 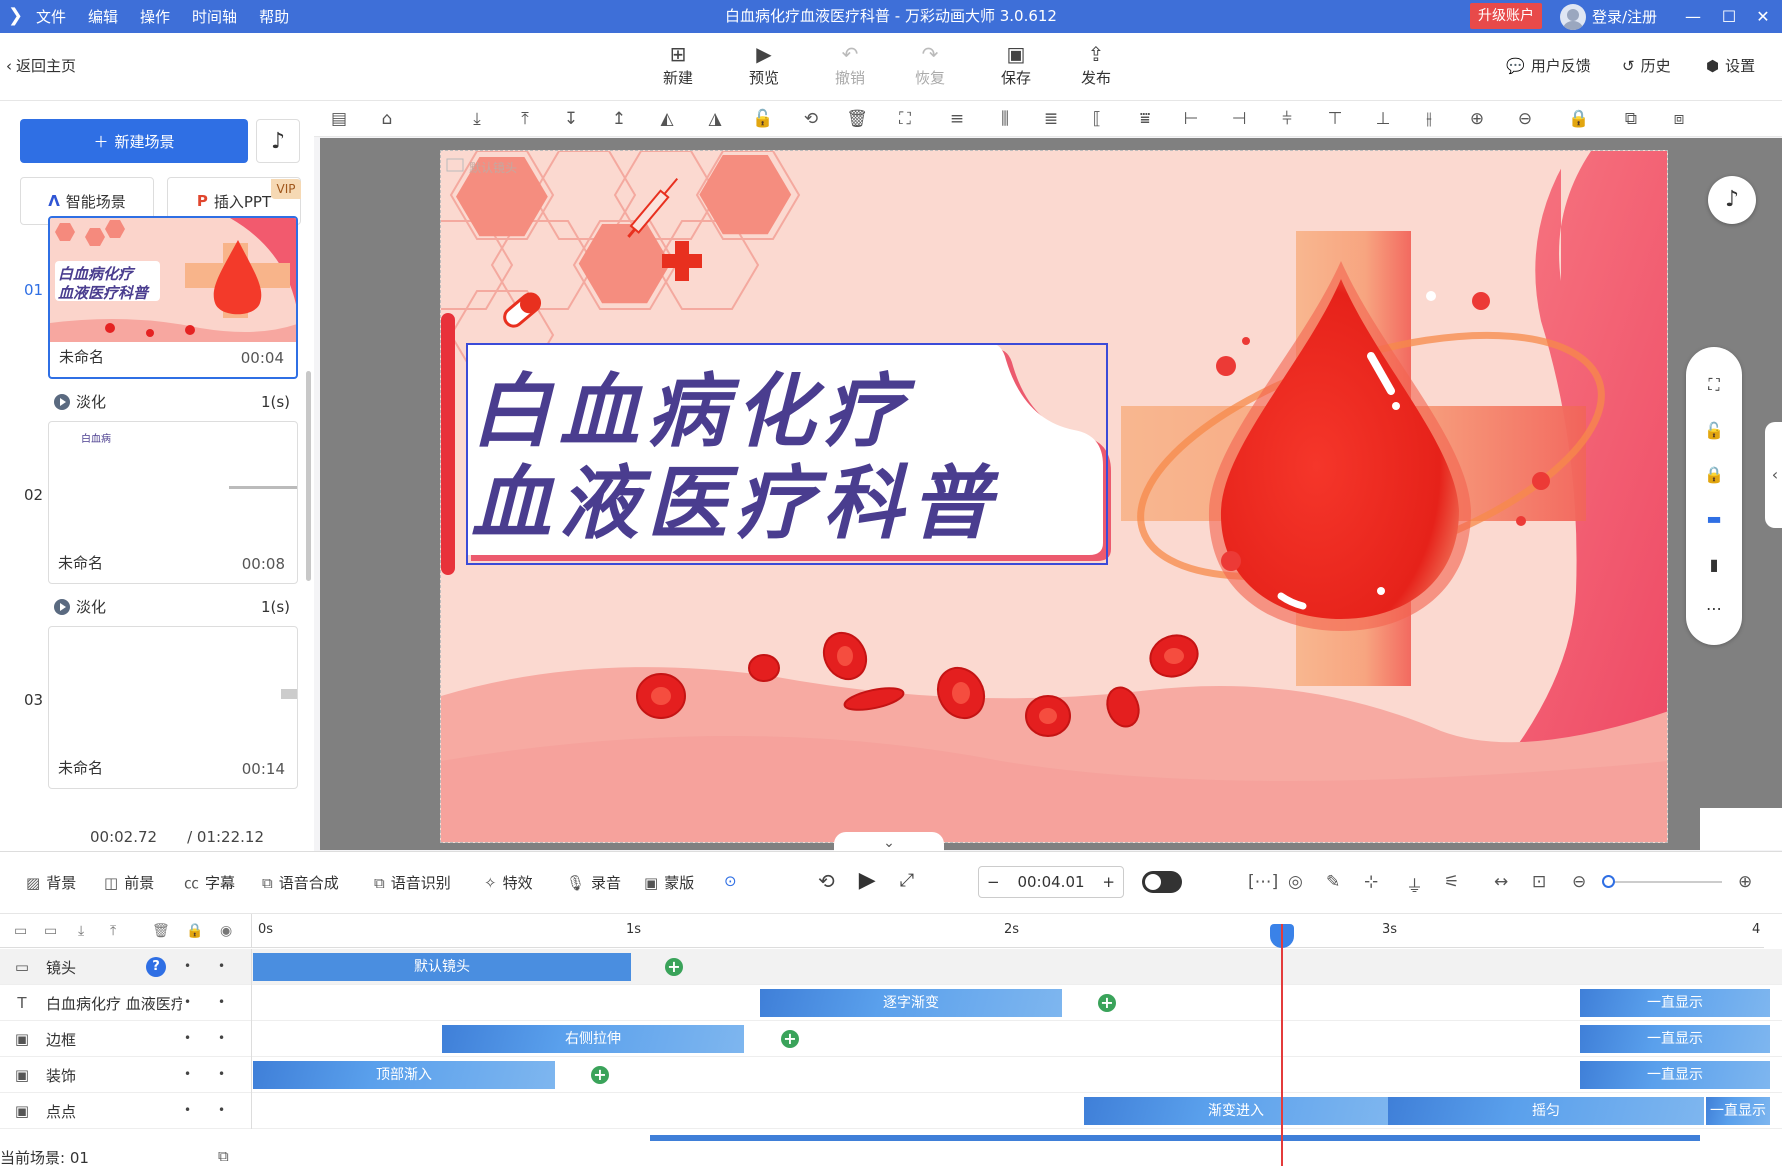 I want to click on lock-closed-icon: 🔒, so click(x=1579, y=119).